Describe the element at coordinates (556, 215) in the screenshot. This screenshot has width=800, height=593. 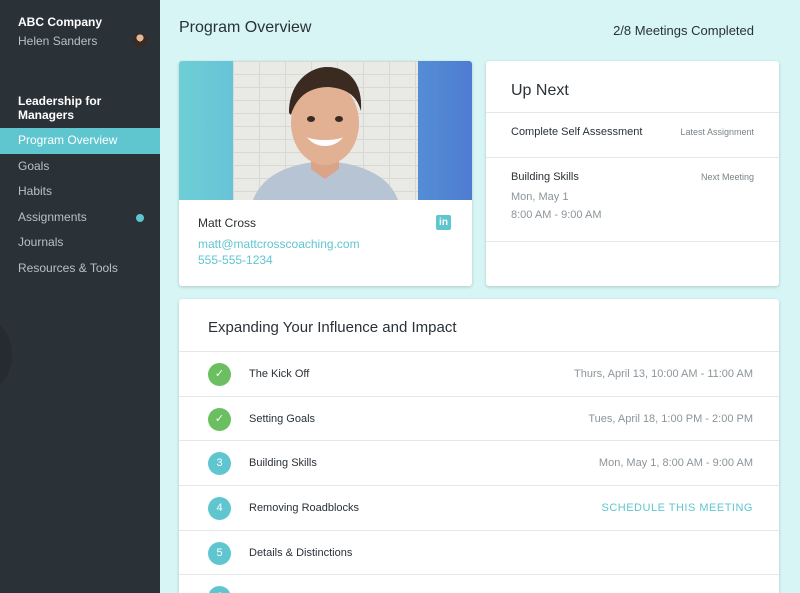
I see `next-meeting-time: 8:00 AM - 9:00 AM` at that location.